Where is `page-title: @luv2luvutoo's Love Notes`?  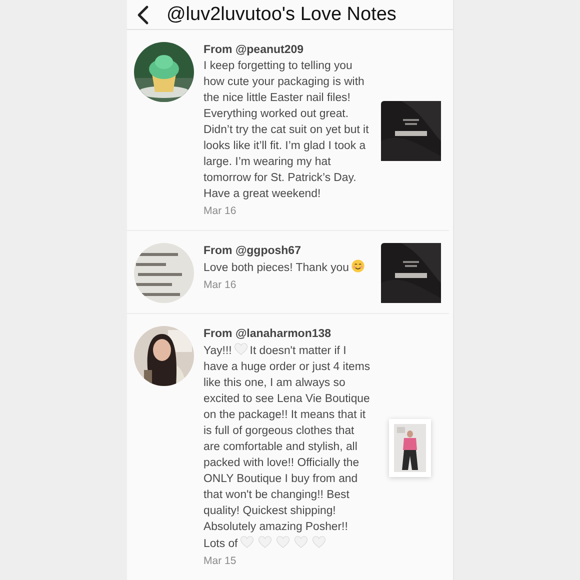 page-title: @luv2luvutoo's Love Notes is located at coordinates (281, 15).